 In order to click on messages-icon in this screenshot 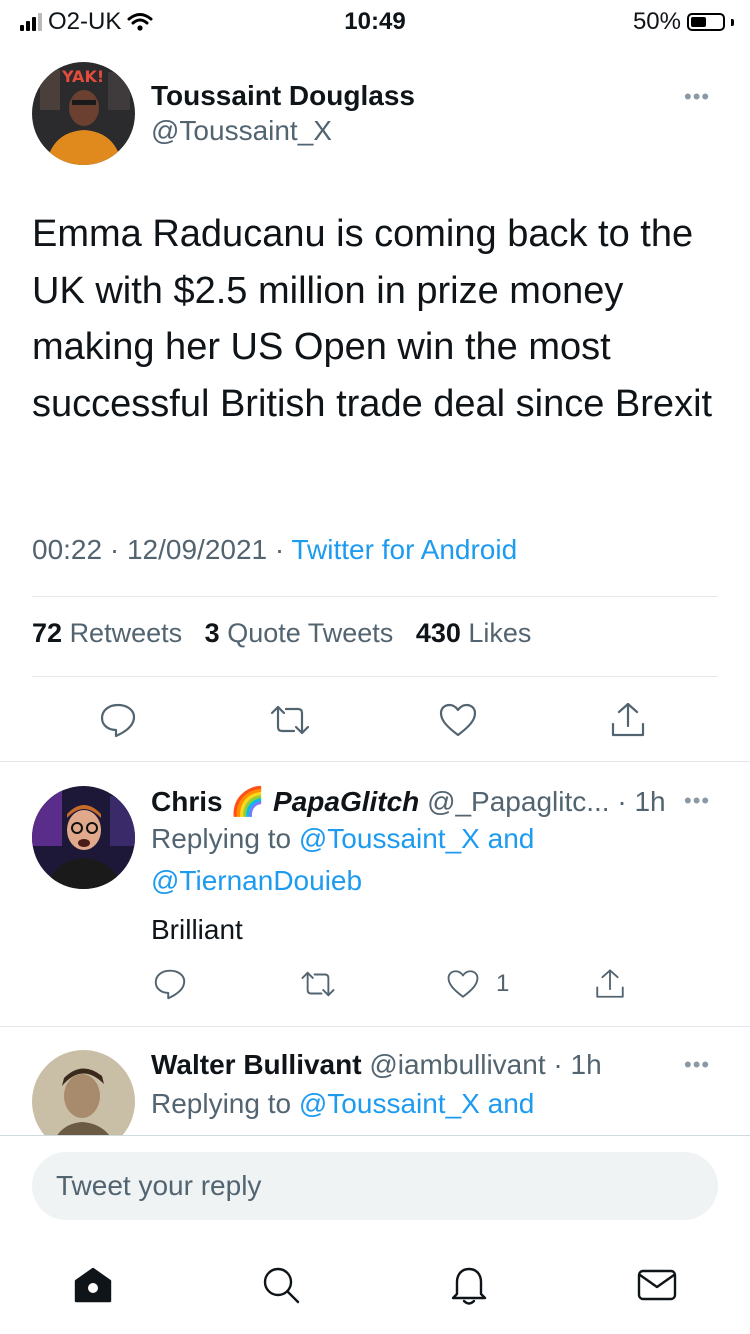, I will do `click(657, 1285)`.